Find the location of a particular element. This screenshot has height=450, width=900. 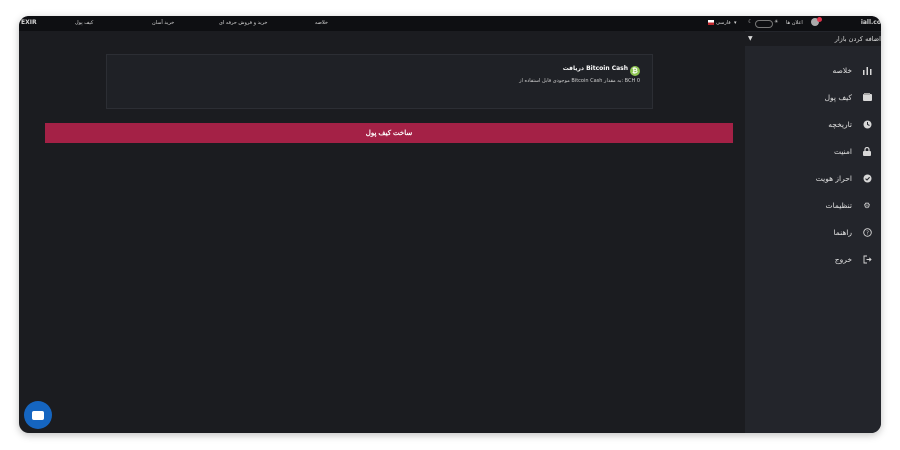

sidebar-item-logout: خروج is located at coordinates (813, 260).